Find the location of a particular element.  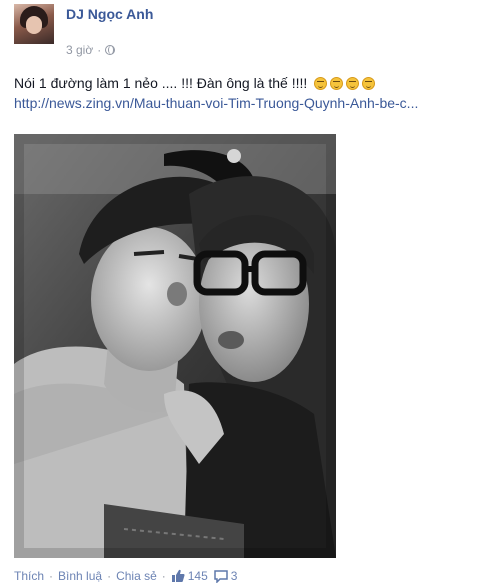

emoji-group is located at coordinates (343, 83).